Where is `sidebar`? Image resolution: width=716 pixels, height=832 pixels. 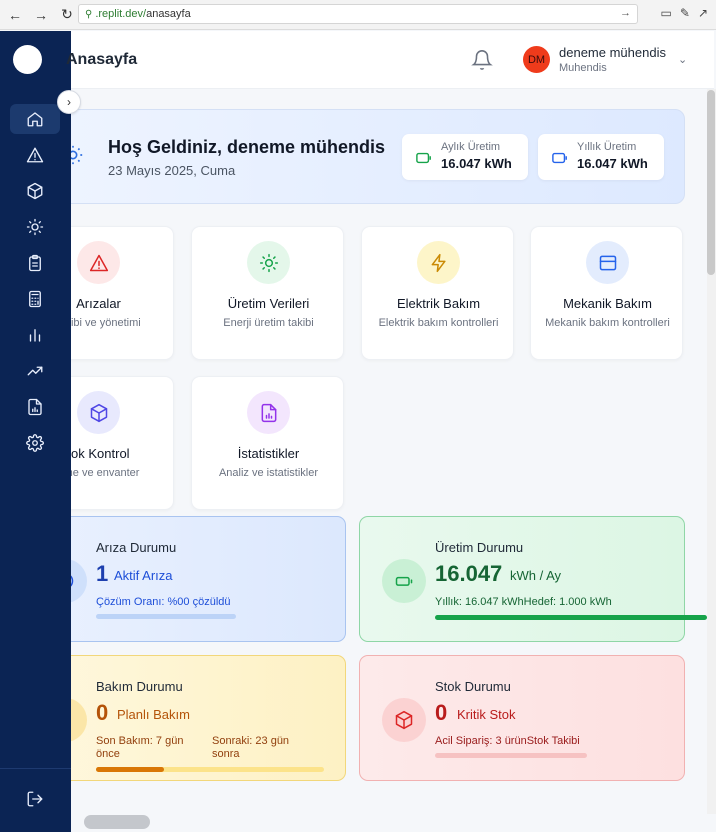
sidebar is located at coordinates (35, 431).